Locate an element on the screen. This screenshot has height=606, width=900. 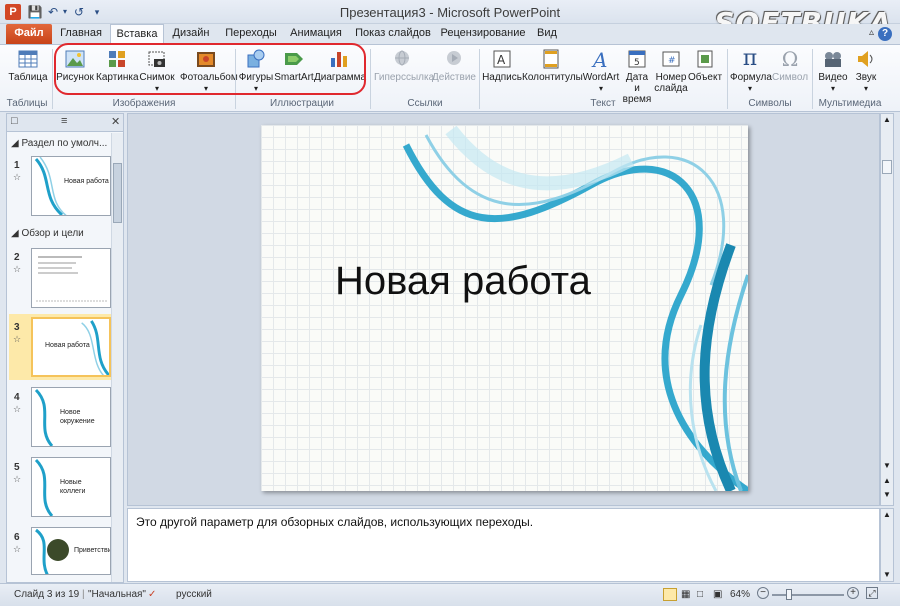
video-button: Видео ▾ is located at coordinates (833, 74).